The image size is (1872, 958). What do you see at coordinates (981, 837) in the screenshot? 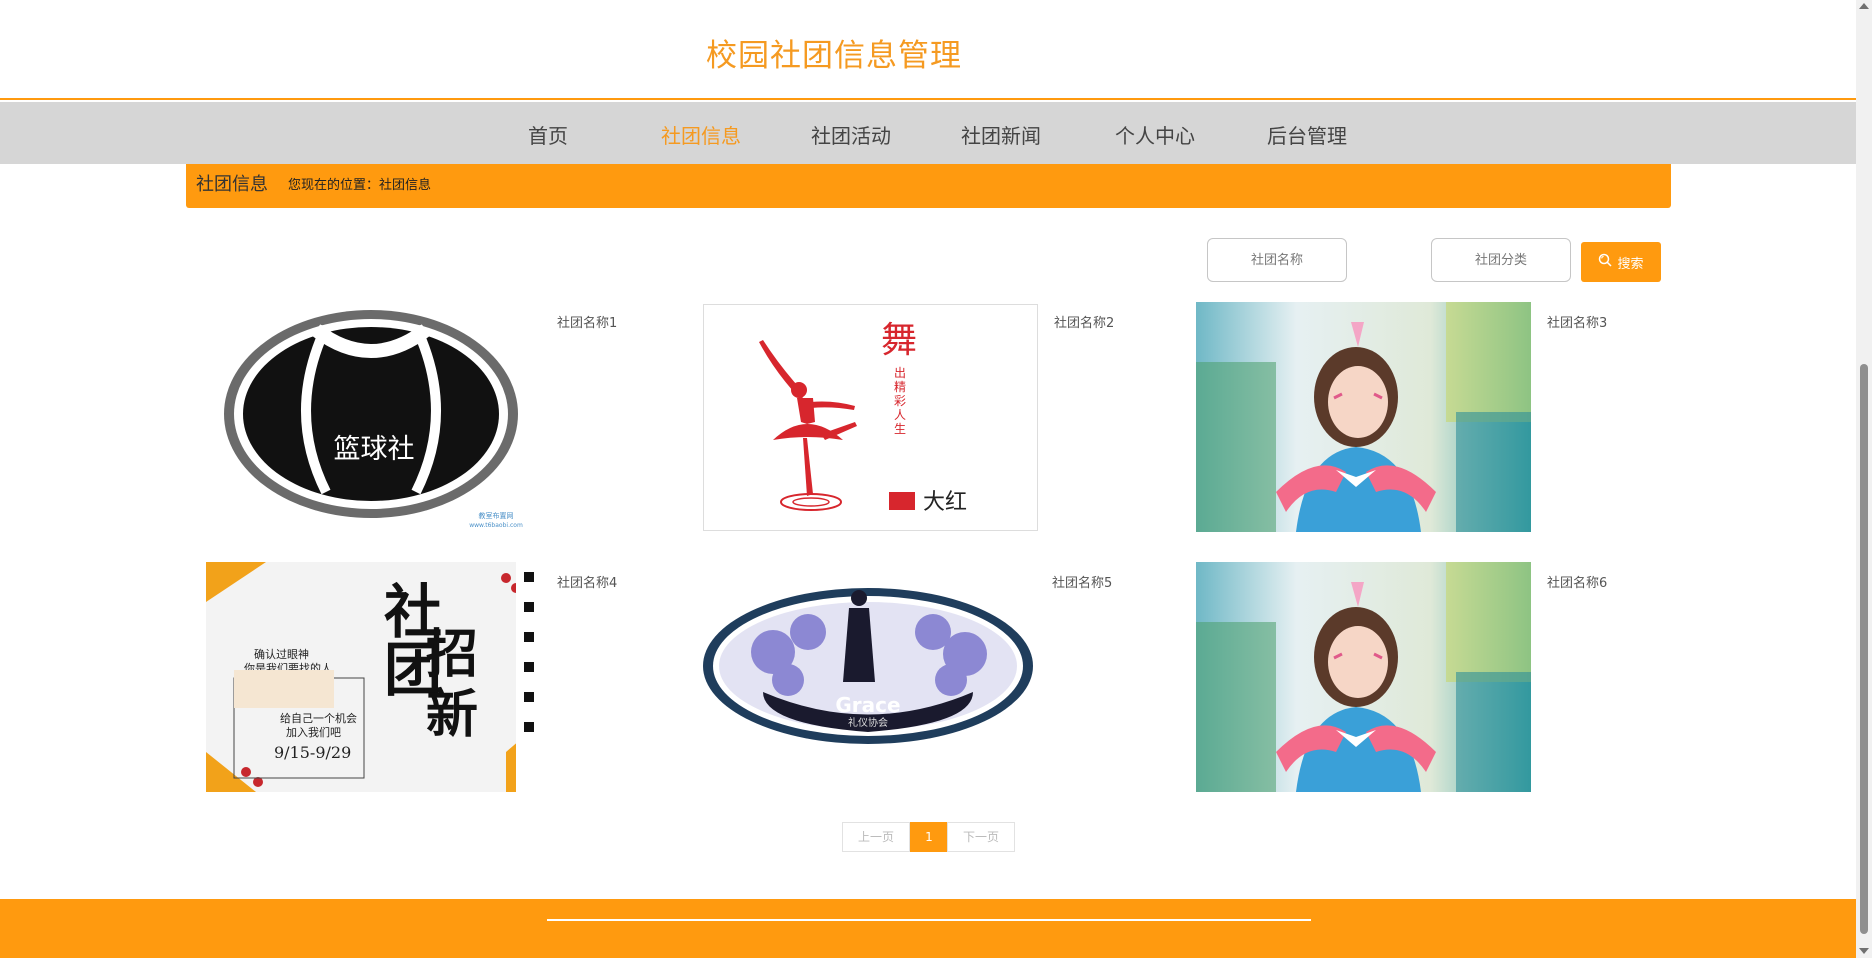
I see `next-page-button: 下一页` at bounding box center [981, 837].